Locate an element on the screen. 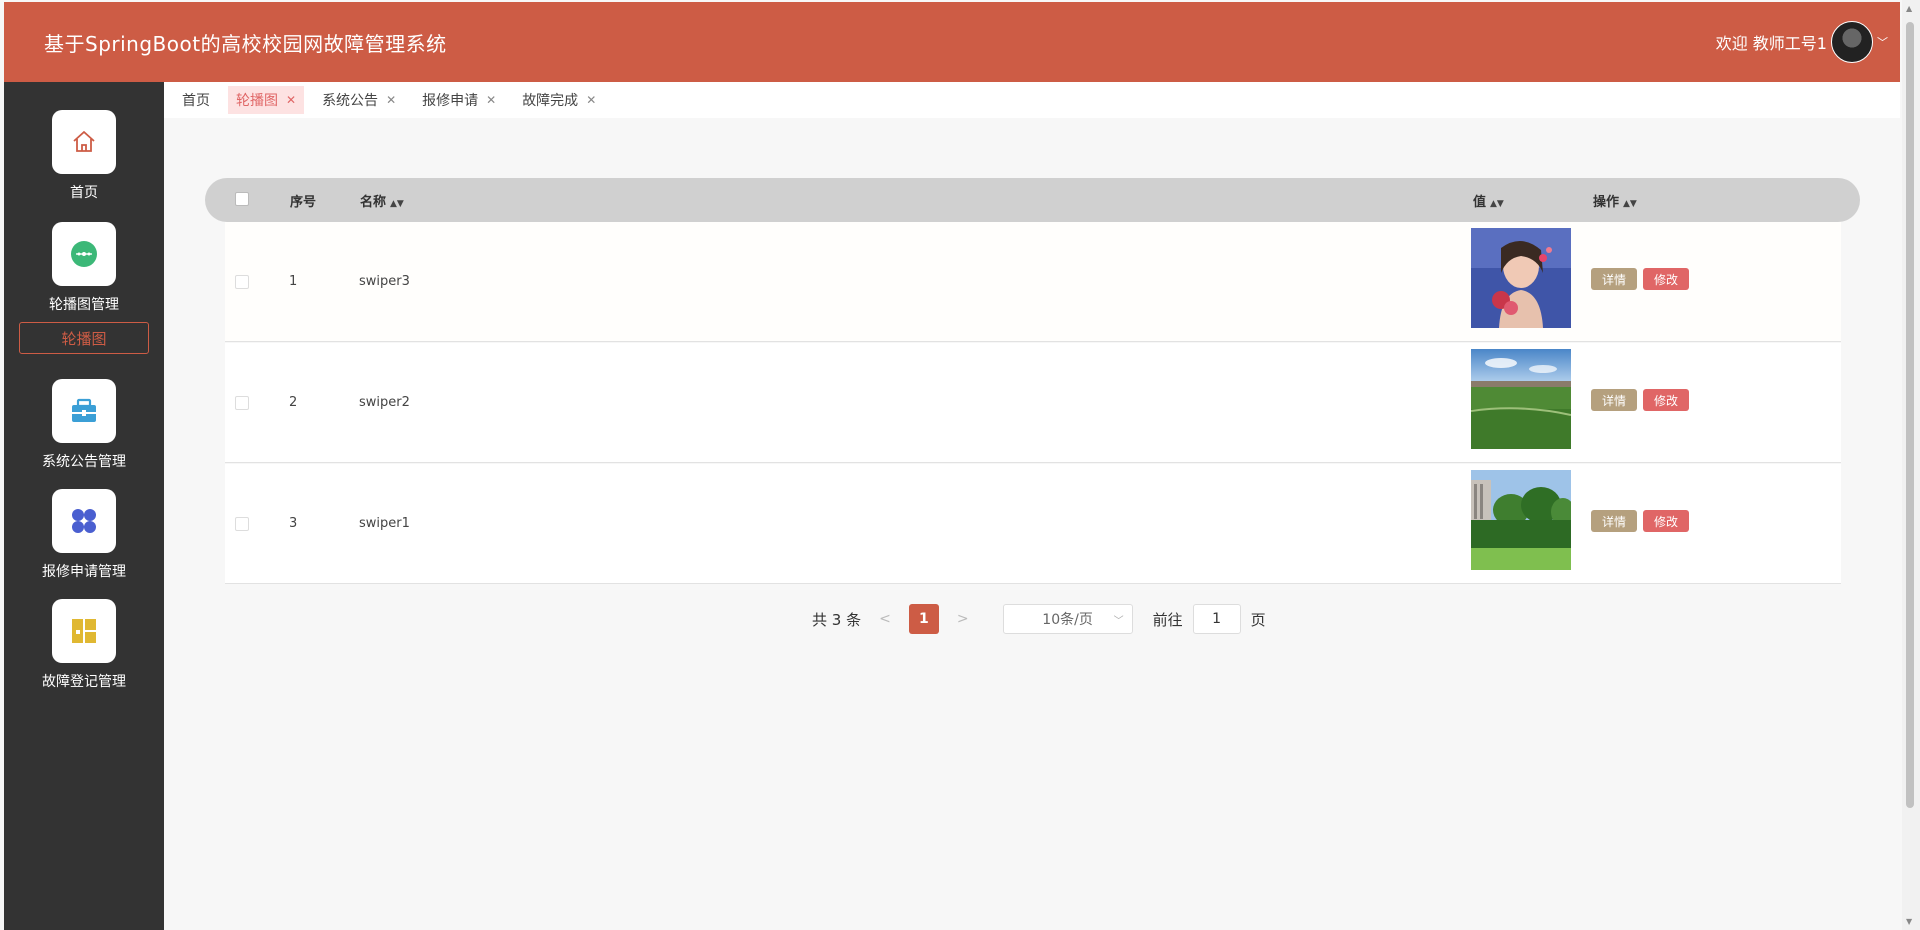 Image resolution: width=1920 pixels, height=930 pixels. dashboard-icon is located at coordinates (84, 631).